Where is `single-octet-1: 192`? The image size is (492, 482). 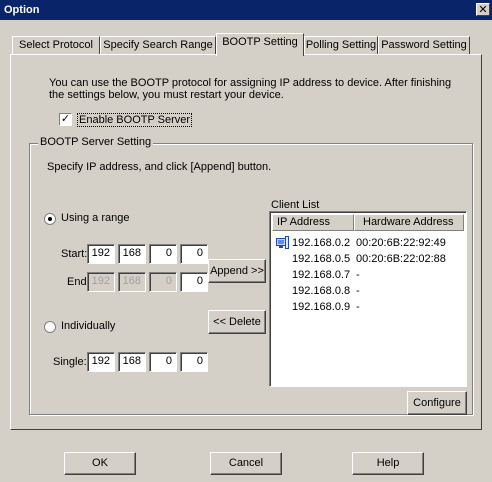
single-octet-1: 192 is located at coordinates (101, 362).